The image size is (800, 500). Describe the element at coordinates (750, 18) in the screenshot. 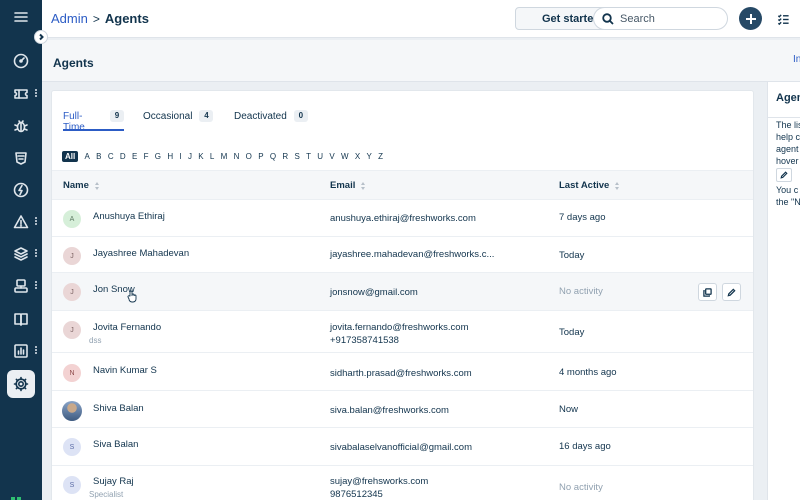

I see `add-new-button` at that location.